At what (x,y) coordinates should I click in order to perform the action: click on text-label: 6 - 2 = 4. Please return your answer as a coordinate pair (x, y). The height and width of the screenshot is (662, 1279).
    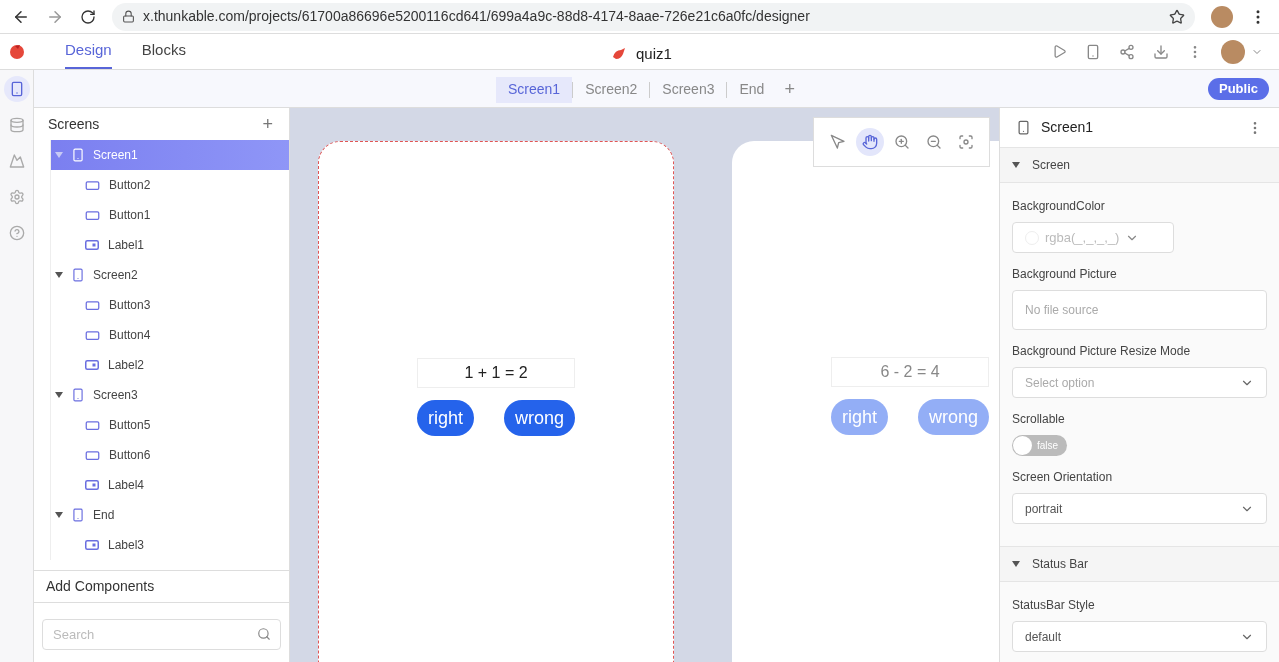
    Looking at the image, I should click on (910, 372).